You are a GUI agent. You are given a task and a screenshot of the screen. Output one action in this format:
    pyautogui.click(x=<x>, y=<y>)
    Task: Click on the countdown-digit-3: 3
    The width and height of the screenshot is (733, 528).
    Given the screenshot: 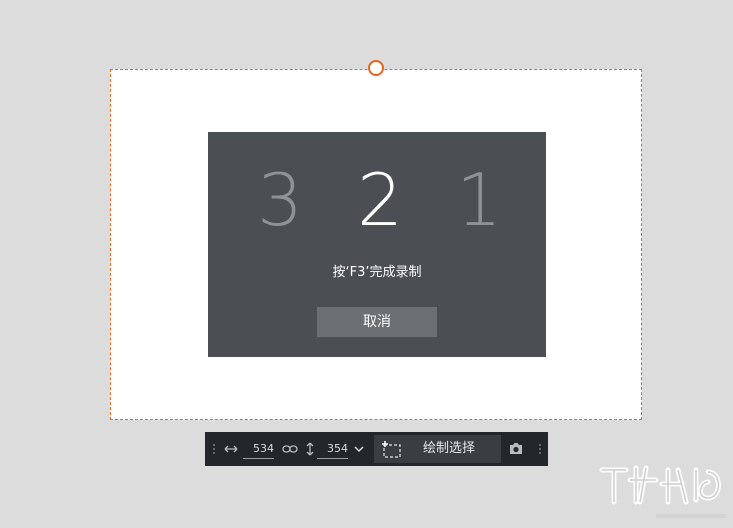 What is the action you would take?
    pyautogui.click(x=280, y=200)
    